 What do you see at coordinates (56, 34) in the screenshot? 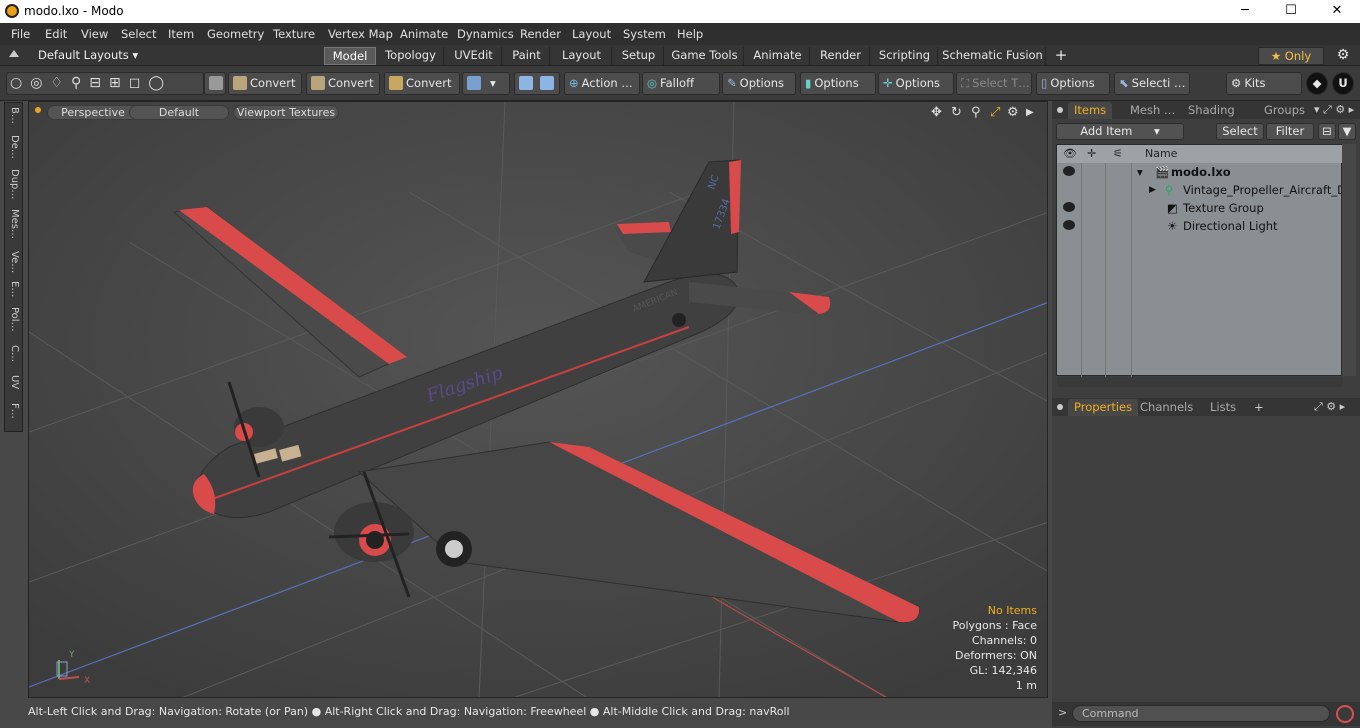
I see `menu-edit: Edit` at bounding box center [56, 34].